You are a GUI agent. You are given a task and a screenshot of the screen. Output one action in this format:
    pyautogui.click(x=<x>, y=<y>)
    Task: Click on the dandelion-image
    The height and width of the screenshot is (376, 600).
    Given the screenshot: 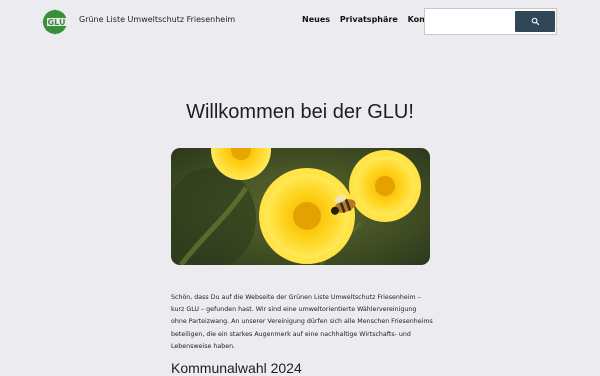 What is the action you would take?
    pyautogui.click(x=300, y=206)
    